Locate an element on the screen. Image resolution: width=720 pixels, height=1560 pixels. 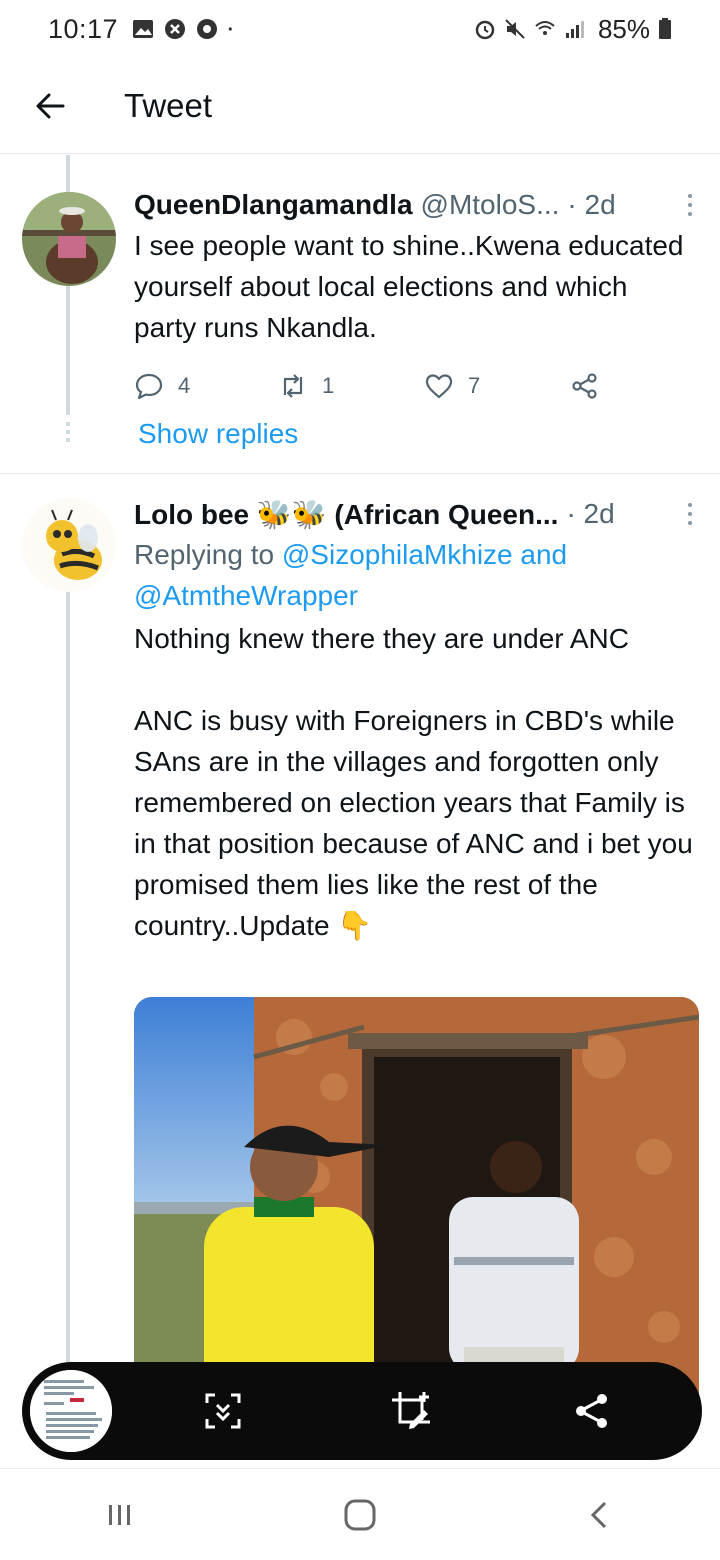
scroll-capture-icon is located at coordinates (223, 1411).